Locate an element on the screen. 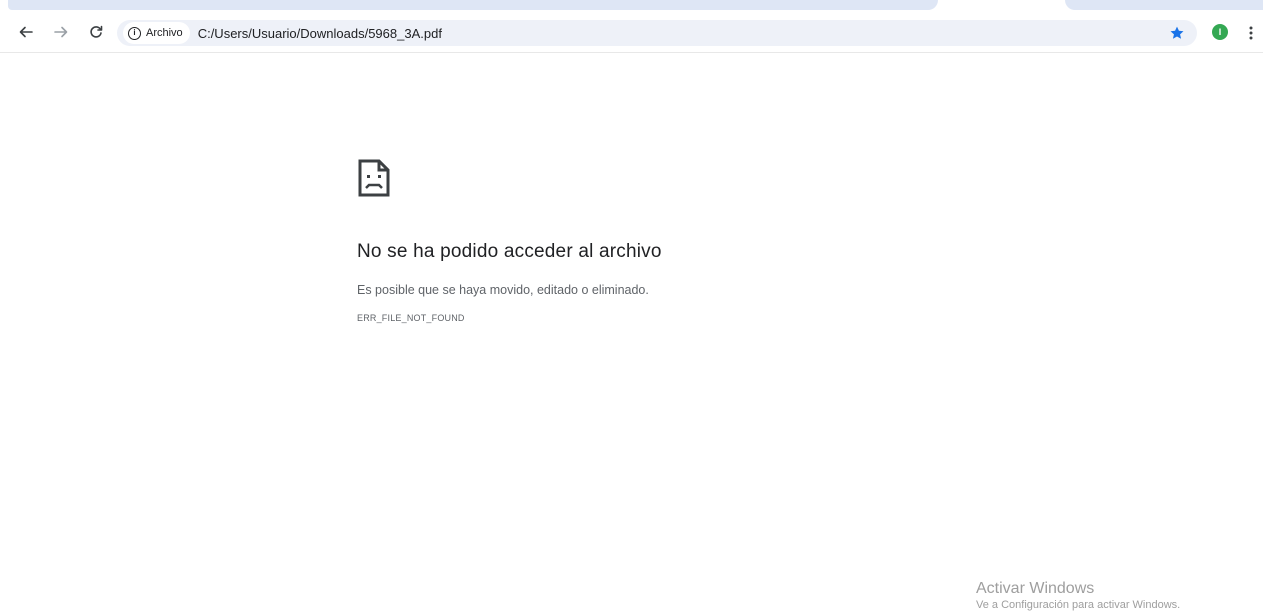 Image resolution: width=1263 pixels, height=615 pixels. error-code: ERR_FILE_NOT_FOUND is located at coordinates (411, 318).